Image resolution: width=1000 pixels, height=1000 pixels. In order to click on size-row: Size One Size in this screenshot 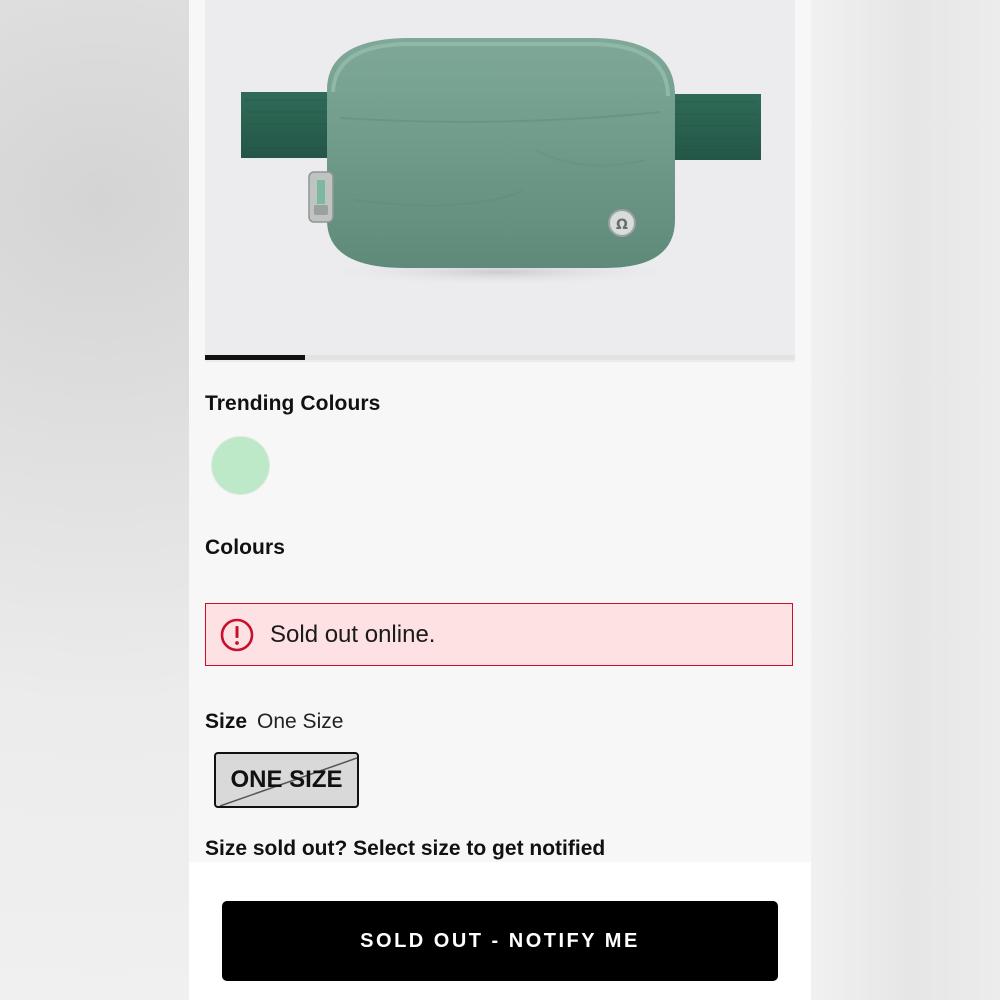, I will do `click(274, 722)`.